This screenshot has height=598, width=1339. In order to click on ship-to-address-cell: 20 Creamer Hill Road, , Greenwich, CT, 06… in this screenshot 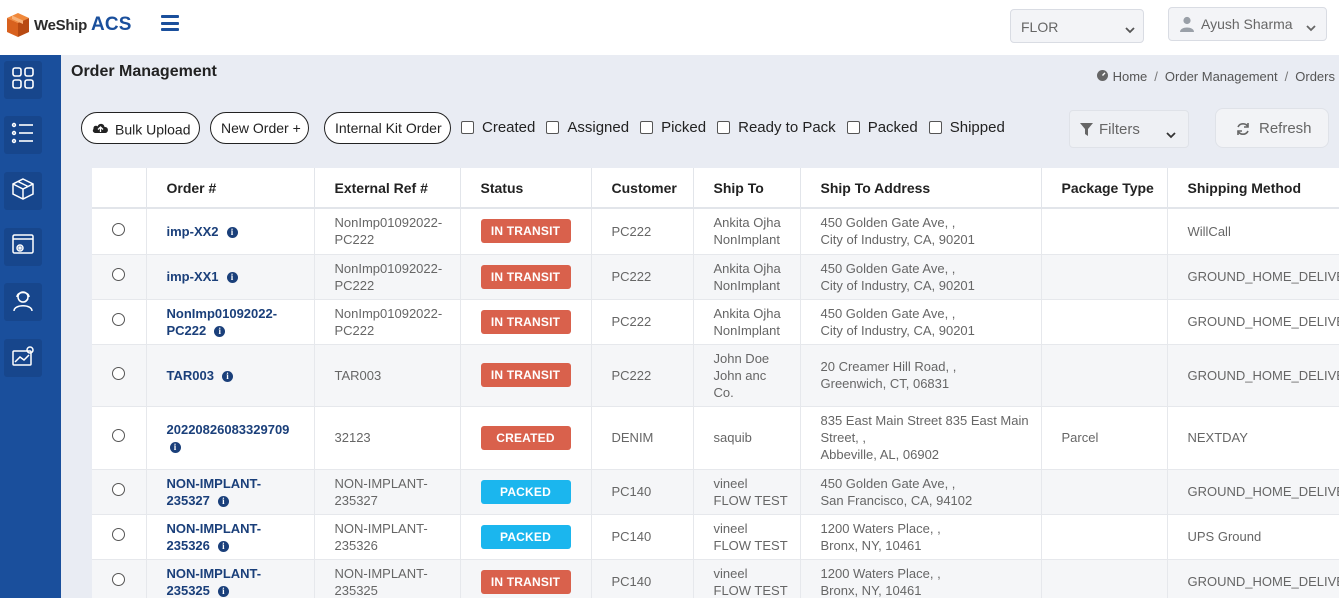, I will do `click(921, 375)`.